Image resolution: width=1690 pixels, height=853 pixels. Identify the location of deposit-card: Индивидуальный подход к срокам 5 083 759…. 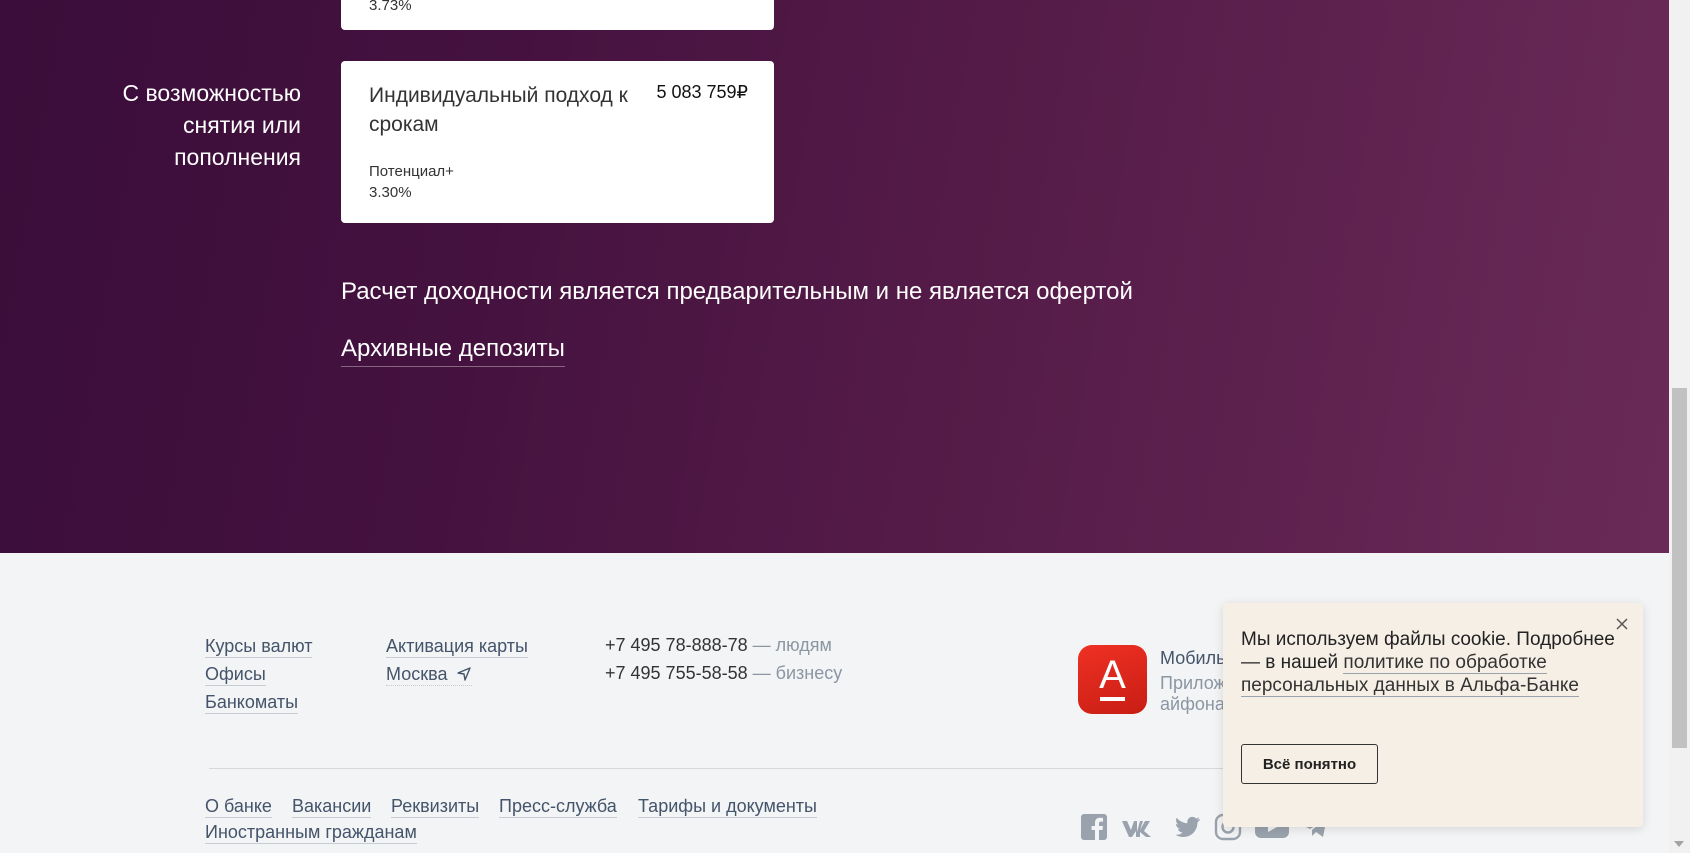
(557, 142).